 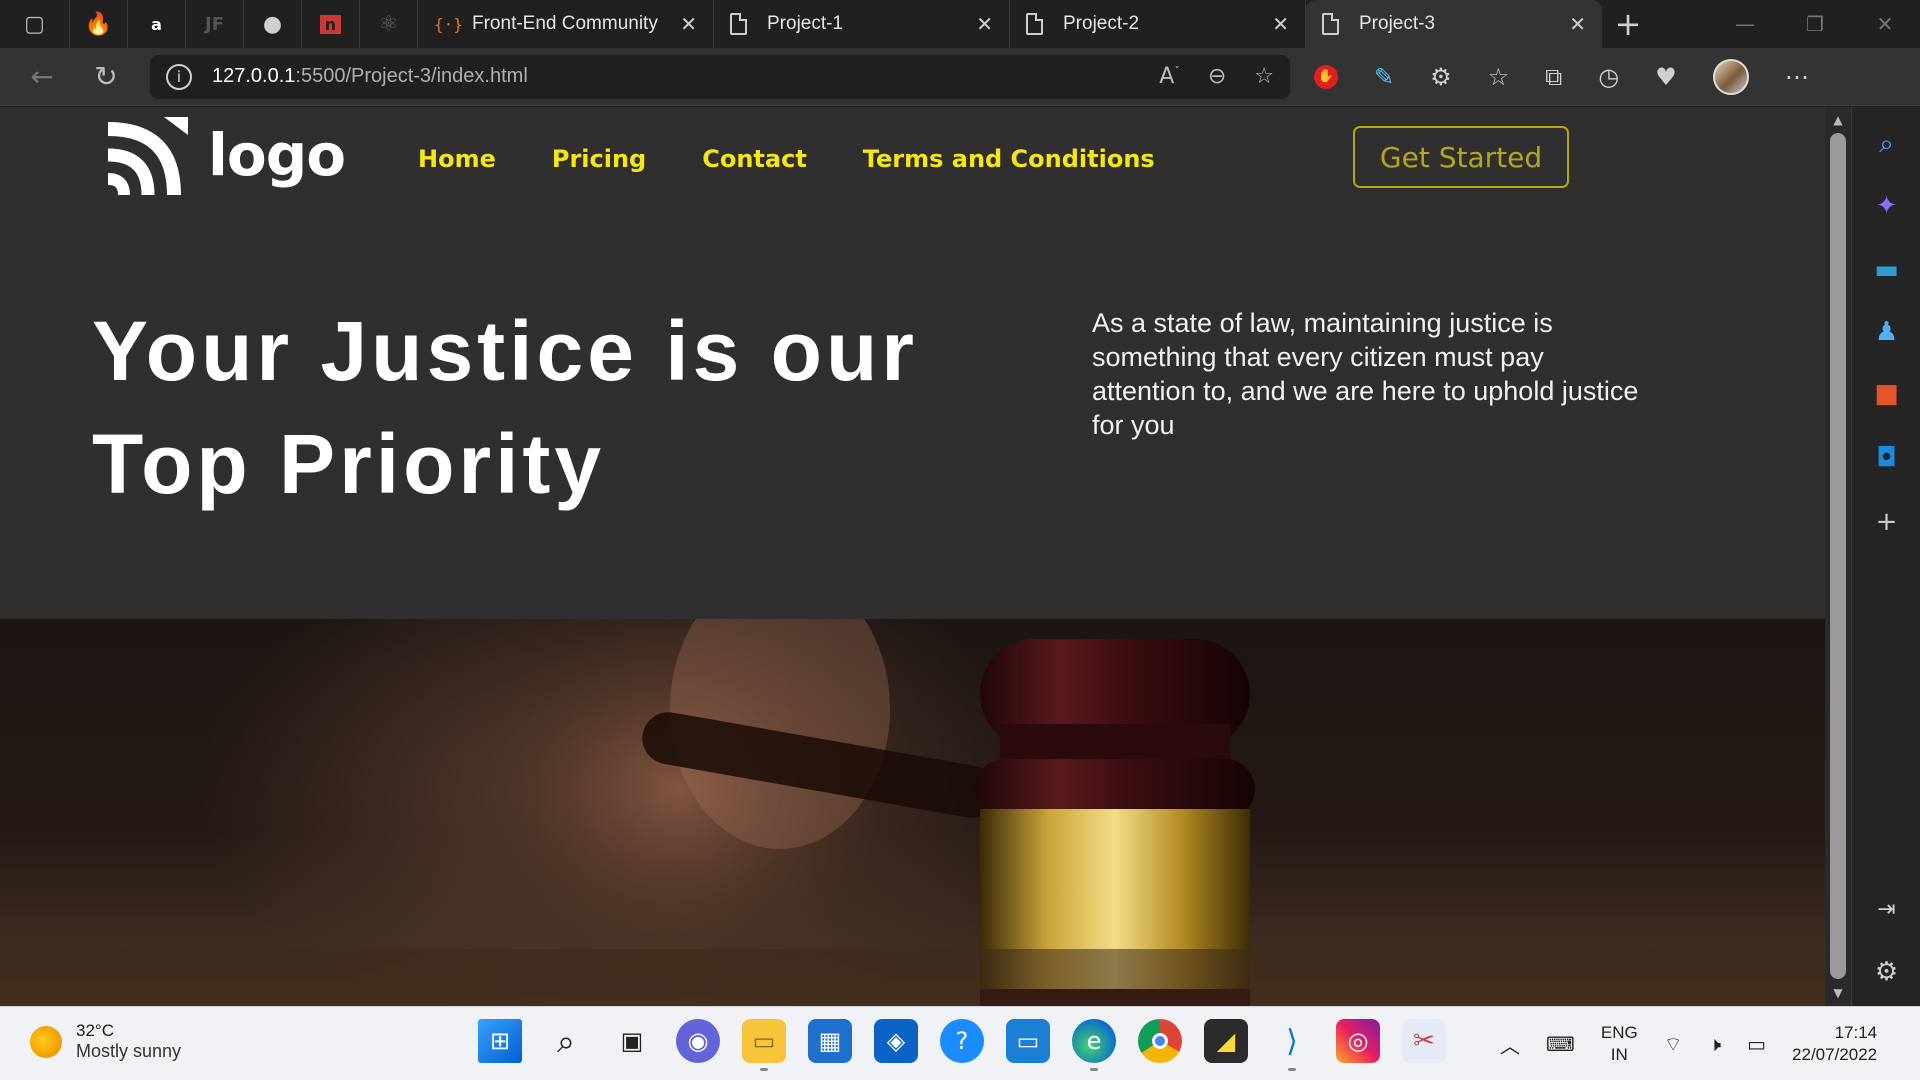 What do you see at coordinates (1499, 77) in the screenshot?
I see `favorites-icon: ☆` at bounding box center [1499, 77].